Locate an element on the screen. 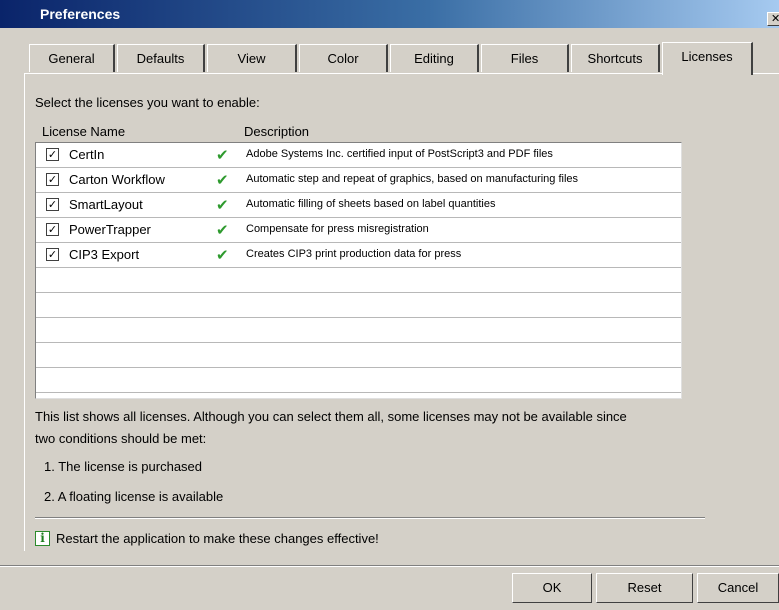 This screenshot has width=779, height=610. condition-purchased: 1. The license is purchased is located at coordinates (123, 466).